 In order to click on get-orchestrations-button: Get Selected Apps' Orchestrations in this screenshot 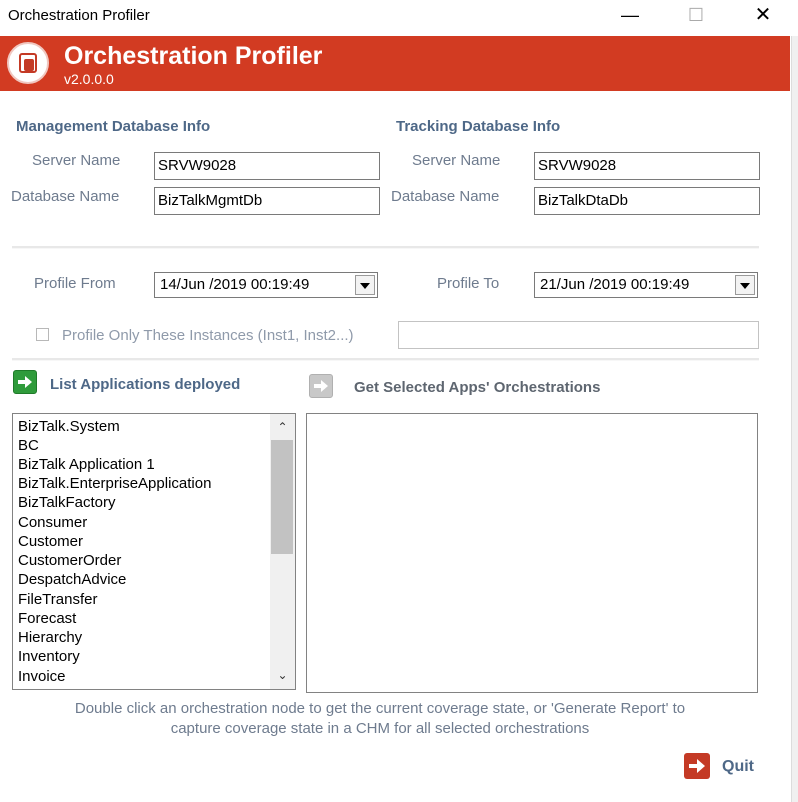, I will do `click(477, 387)`.